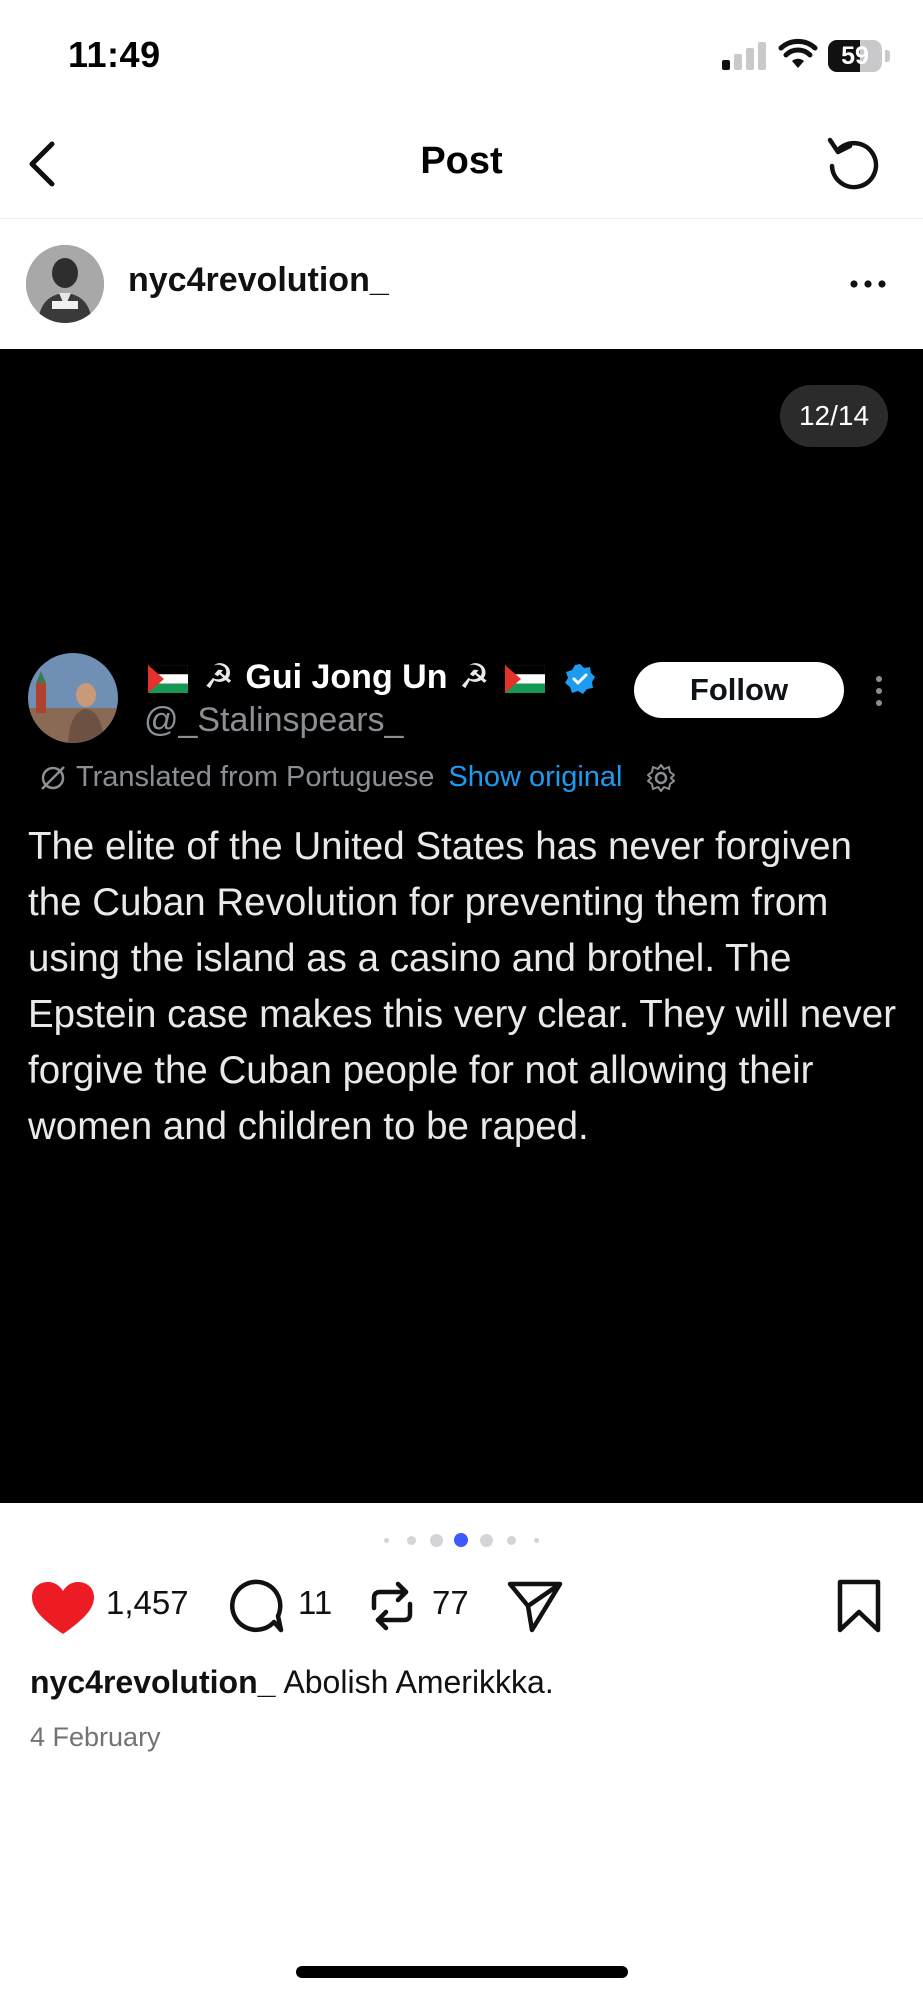 This screenshot has width=923, height=2000. Describe the element at coordinates (147, 1602) in the screenshot. I see `like-count: 1,457` at that location.